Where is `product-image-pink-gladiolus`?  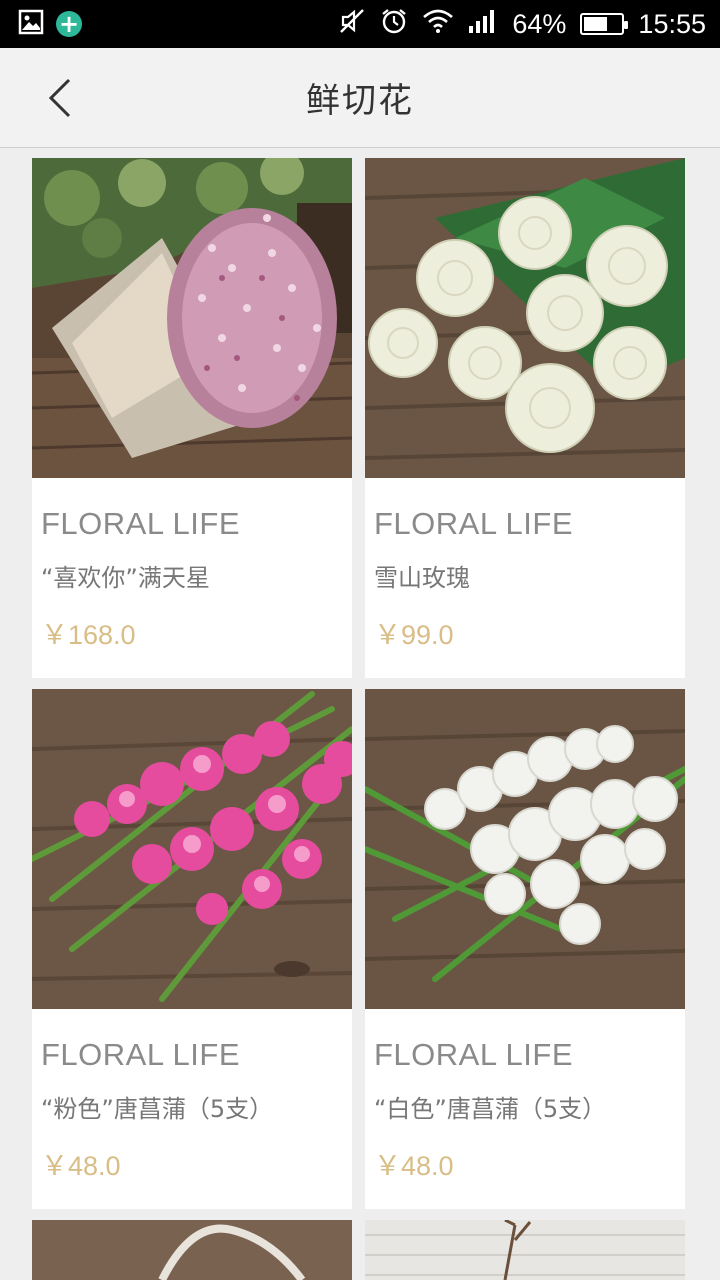 product-image-pink-gladiolus is located at coordinates (192, 849).